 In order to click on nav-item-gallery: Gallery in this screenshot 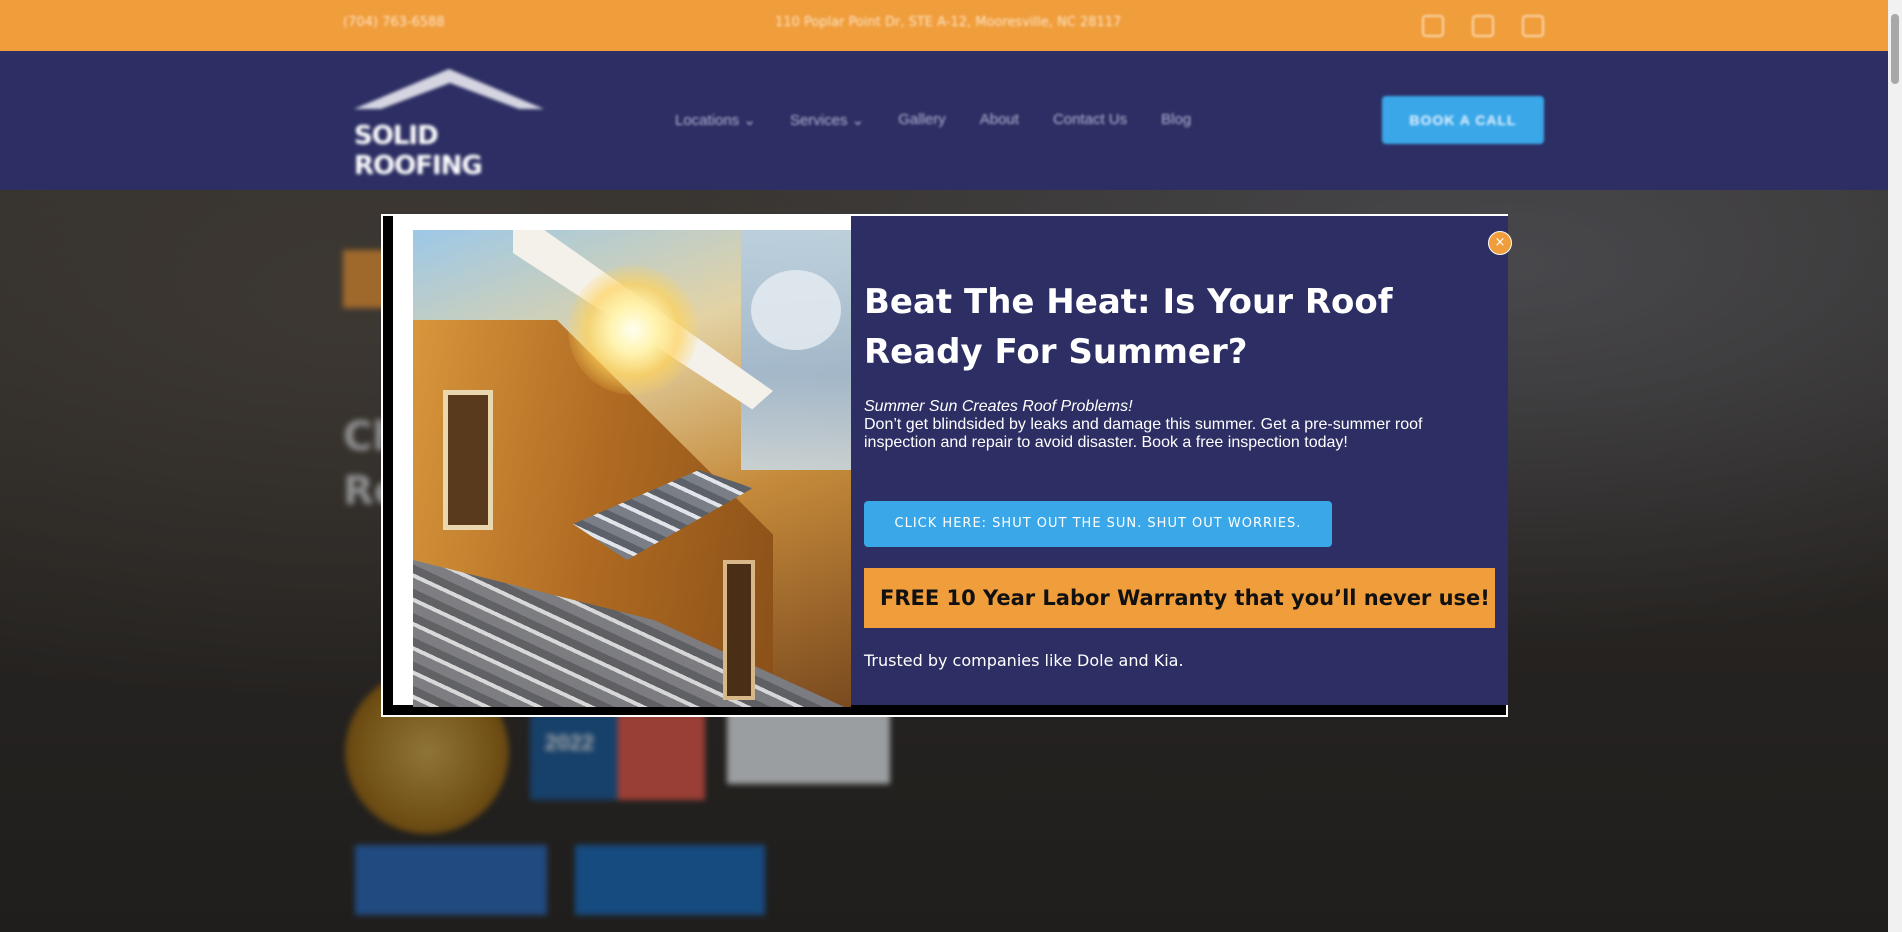, I will do `click(922, 120)`.